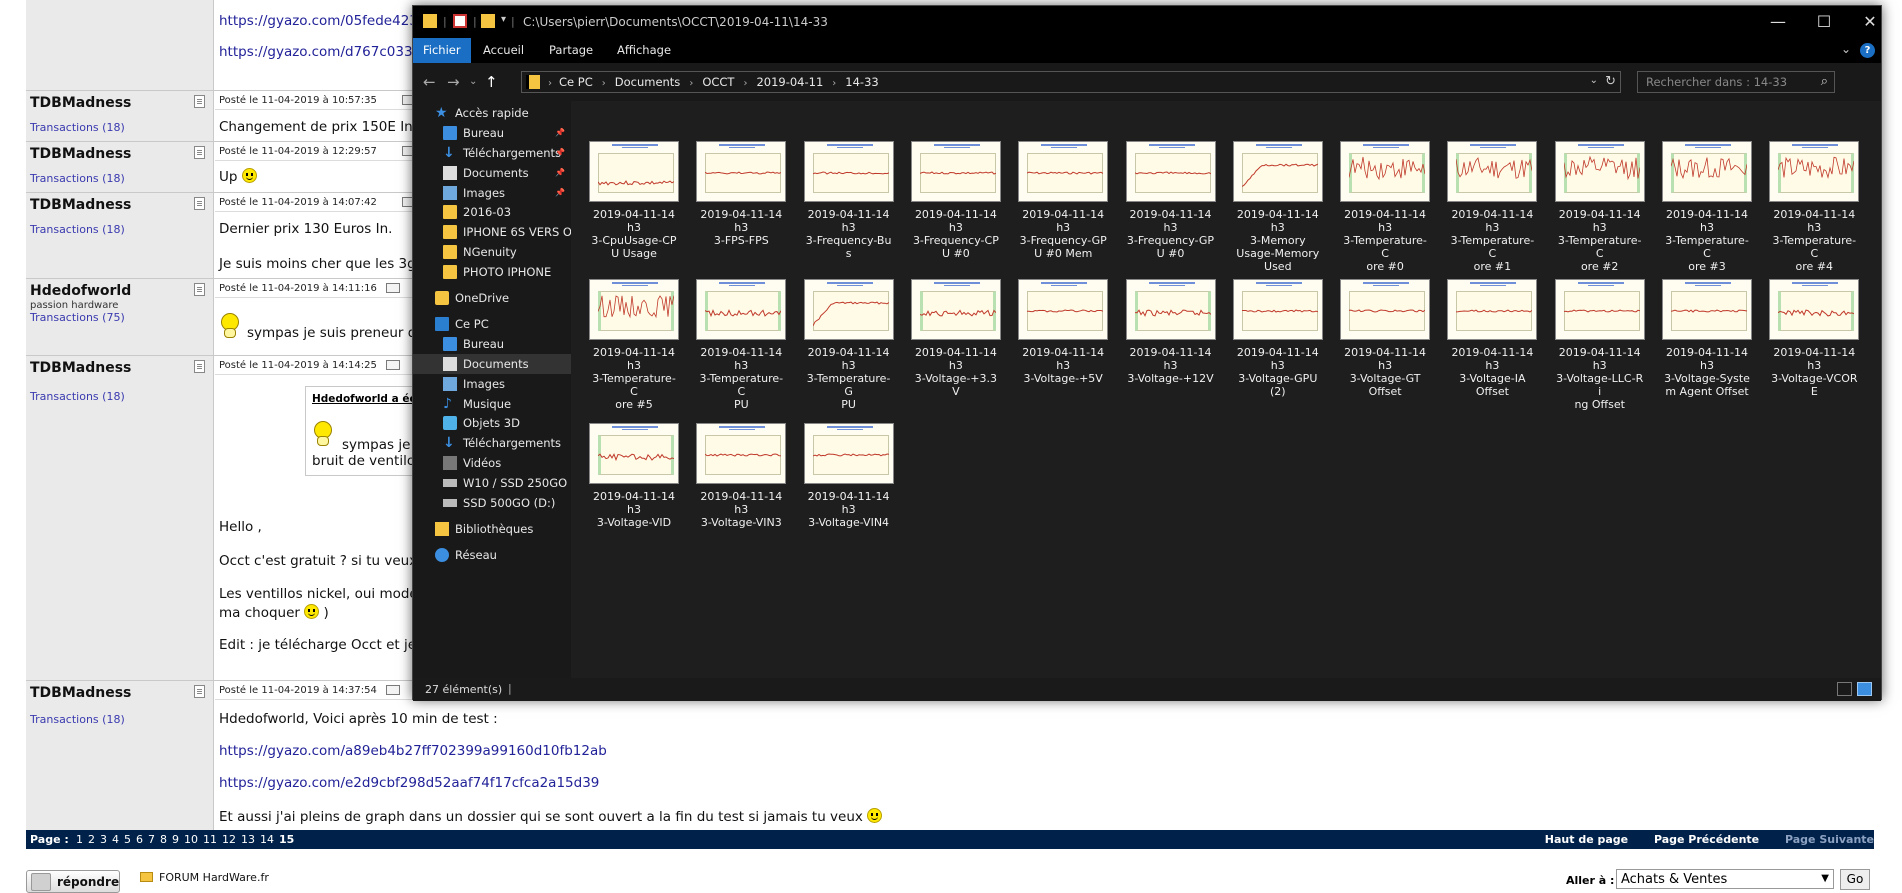 This screenshot has width=1902, height=893. What do you see at coordinates (1277, 338) in the screenshot?
I see `file-item: 2019-04-11-14h3 3-Voltage-GPU (2)` at bounding box center [1277, 338].